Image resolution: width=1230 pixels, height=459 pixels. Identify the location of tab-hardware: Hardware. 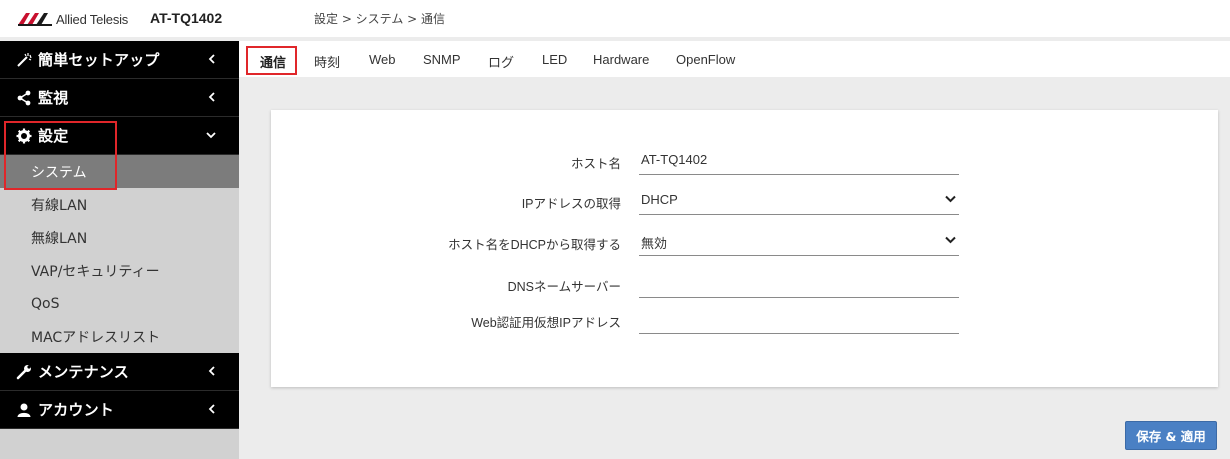
(621, 59).